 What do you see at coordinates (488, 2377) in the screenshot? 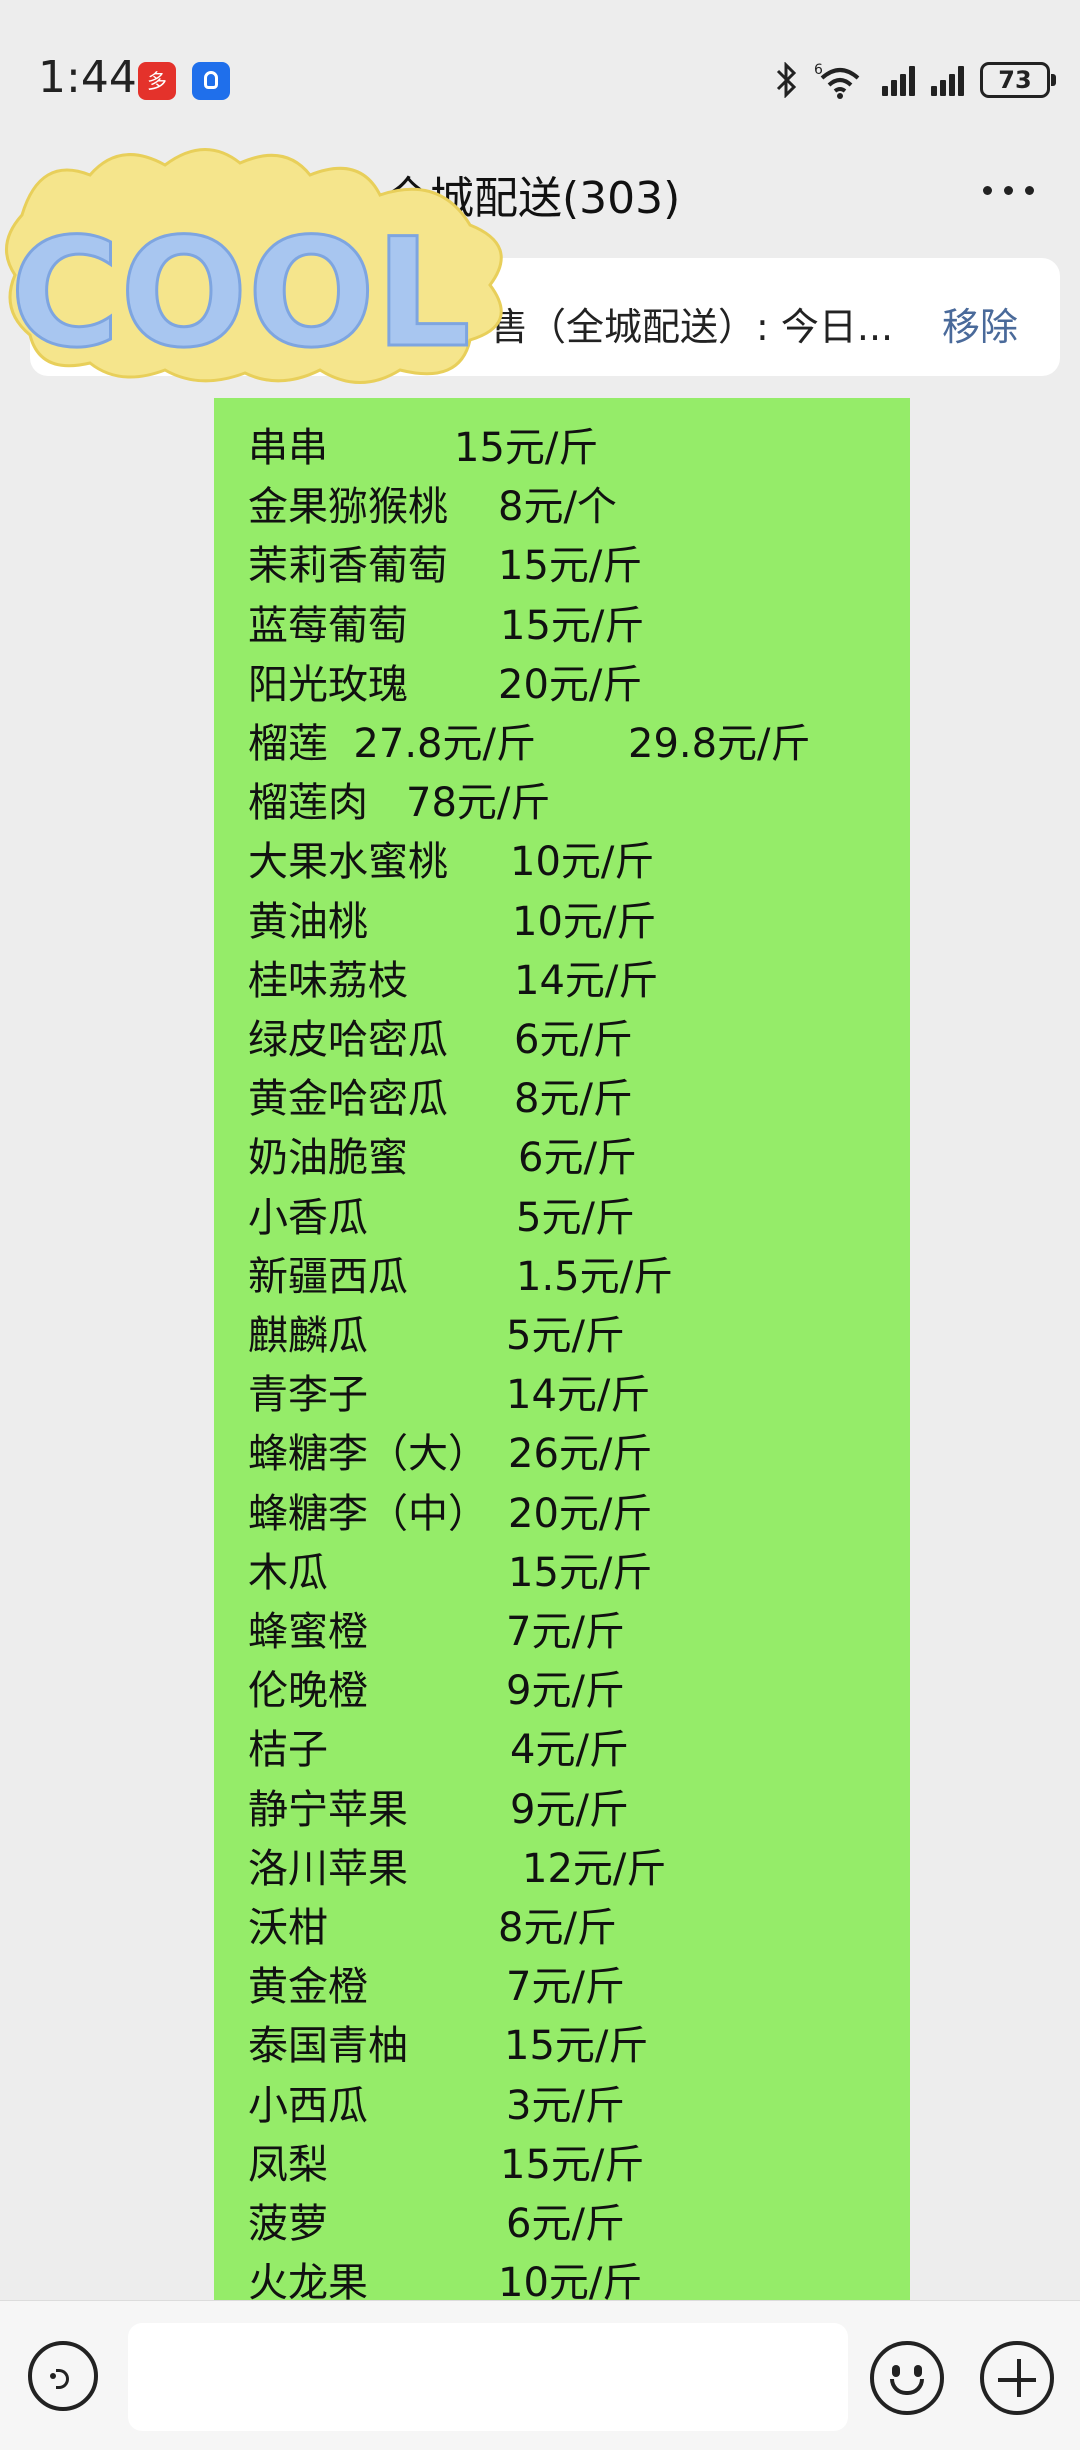
I see `message-input` at bounding box center [488, 2377].